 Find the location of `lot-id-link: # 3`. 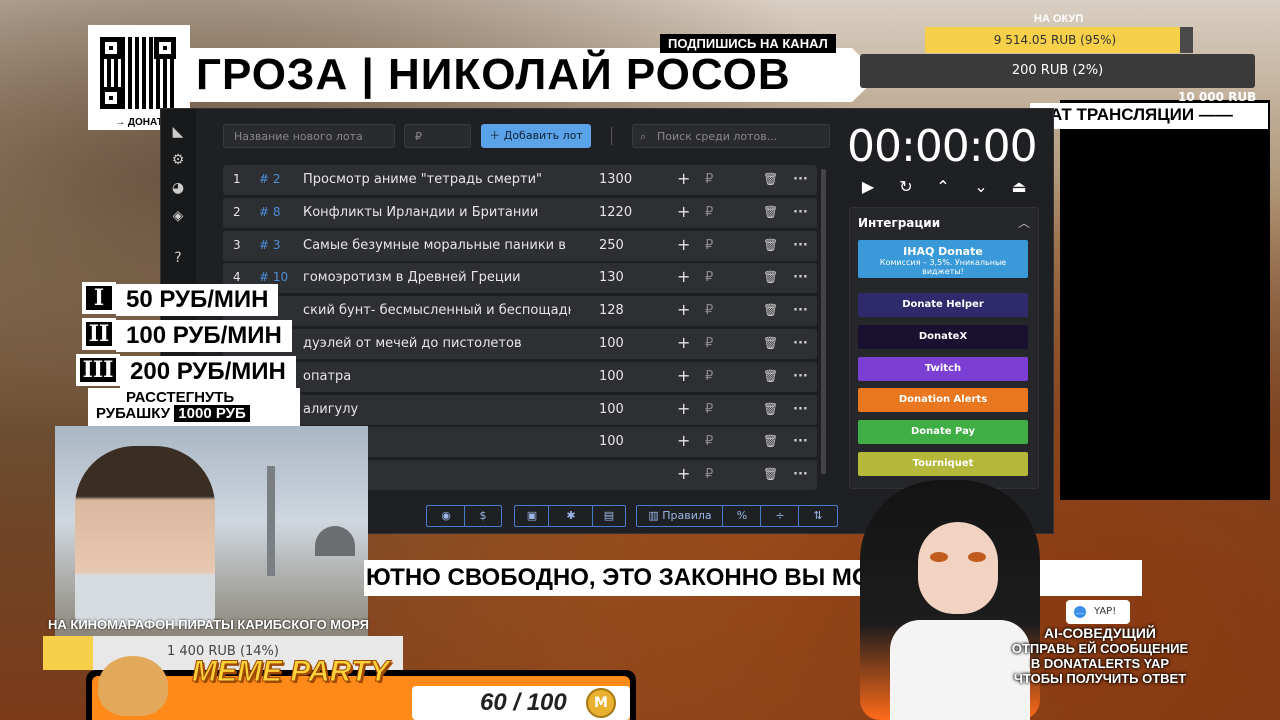

lot-id-link: # 3 is located at coordinates (270, 245).